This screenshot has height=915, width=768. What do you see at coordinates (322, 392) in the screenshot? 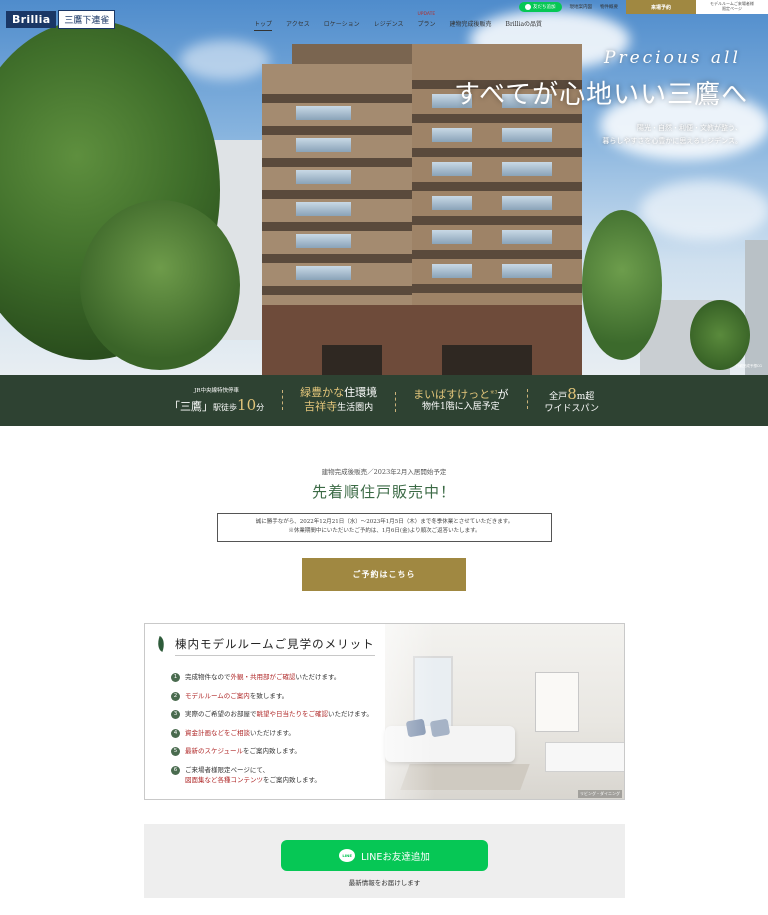
I see `feature-env-highlight: 緑豊かな` at bounding box center [322, 392].